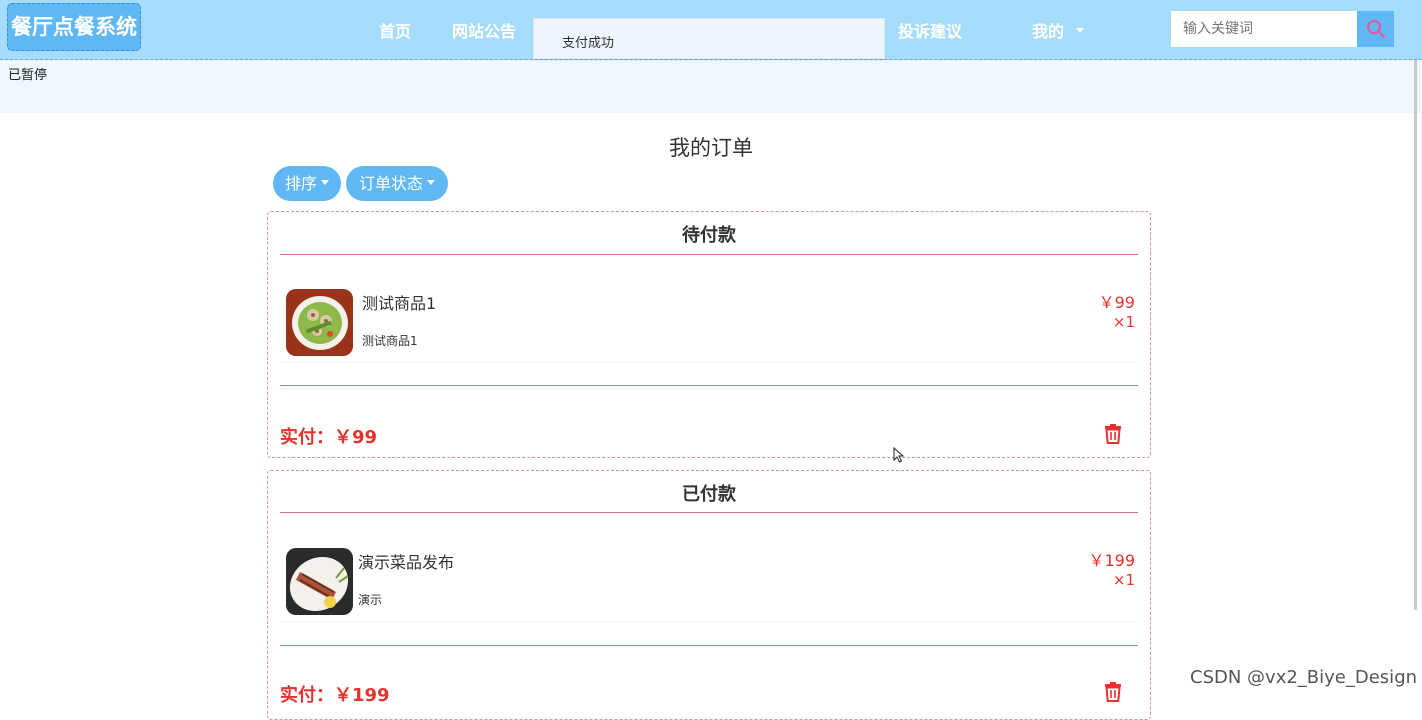  What do you see at coordinates (930, 30) in the screenshot?
I see `nav-complaints: 投诉建议` at bounding box center [930, 30].